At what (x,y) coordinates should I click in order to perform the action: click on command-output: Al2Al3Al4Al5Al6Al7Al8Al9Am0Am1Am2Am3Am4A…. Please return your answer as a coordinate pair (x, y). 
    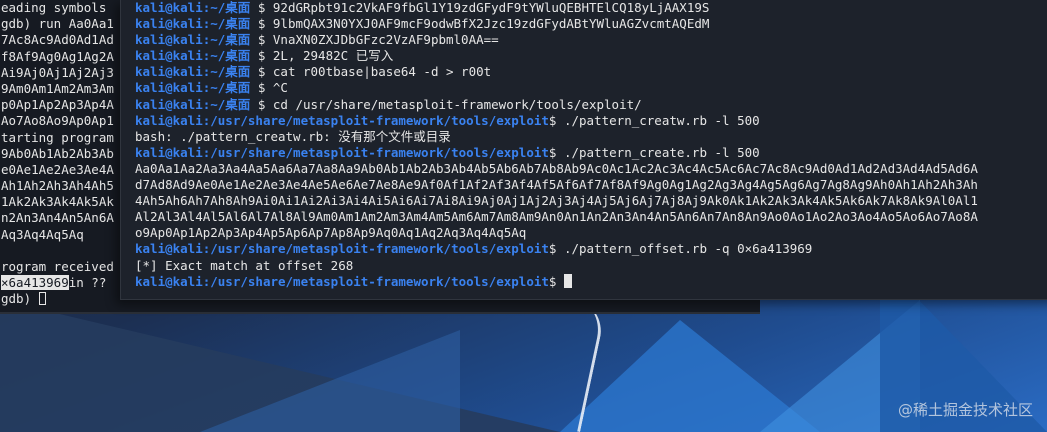
    Looking at the image, I should click on (556, 217).